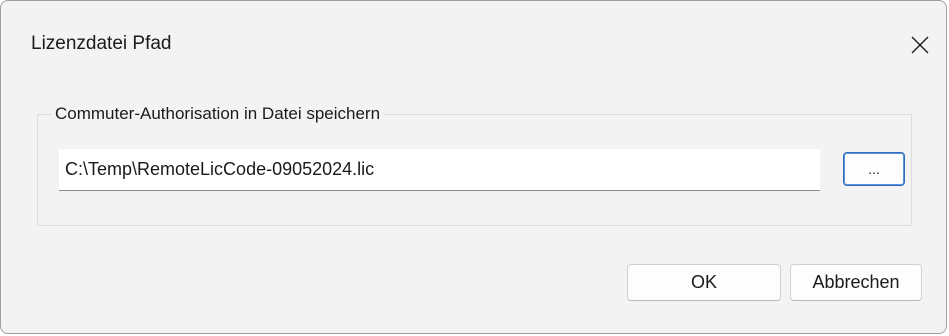 The image size is (949, 336). I want to click on window-title: Lizenzdatei Pfad, so click(101, 43).